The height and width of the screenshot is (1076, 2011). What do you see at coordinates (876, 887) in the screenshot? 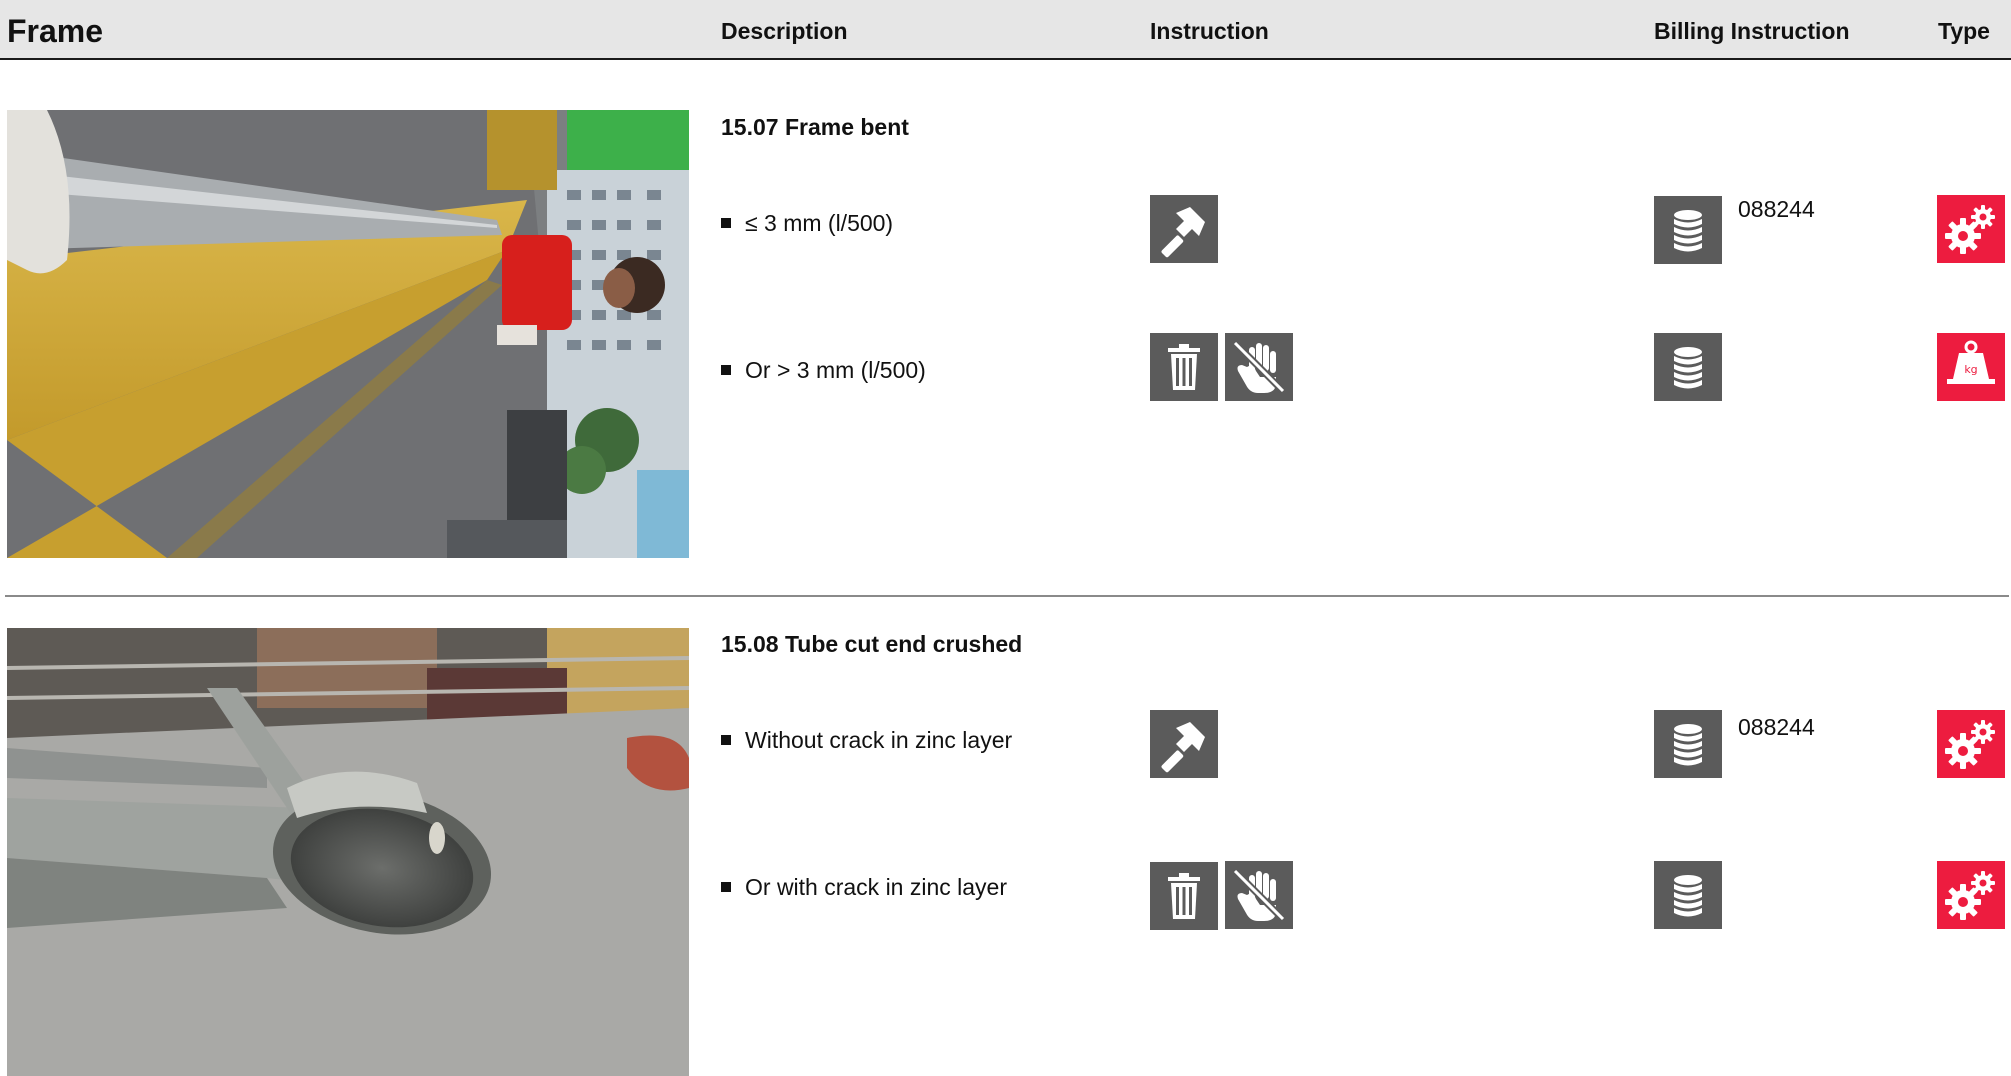
I see `description-text: Or with crack in zinc layer` at bounding box center [876, 887].